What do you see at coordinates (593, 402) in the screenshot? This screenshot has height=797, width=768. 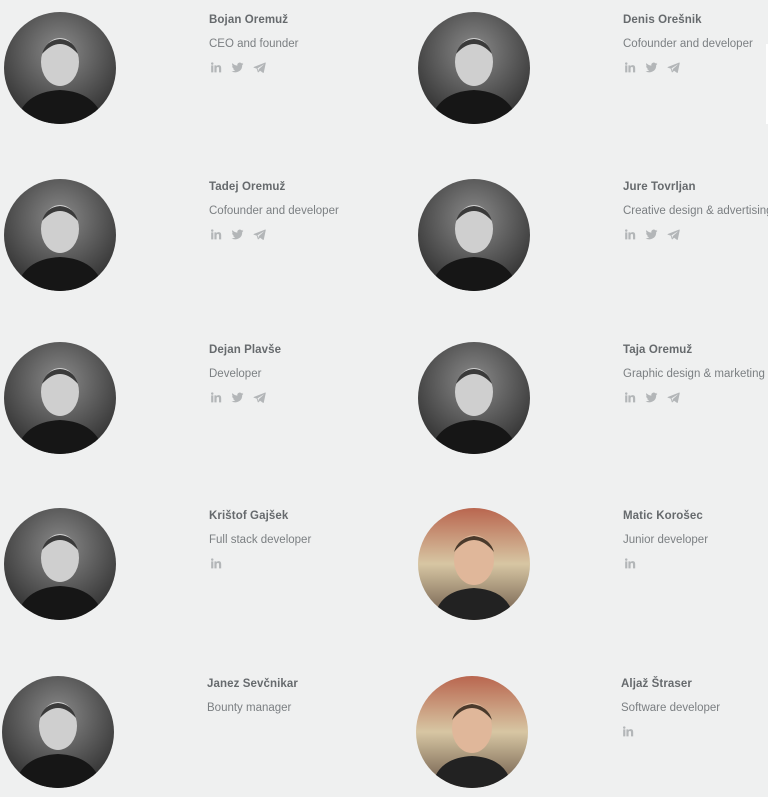 I see `team-member-card: Taja Oremuž Graphic design & marketing` at bounding box center [593, 402].